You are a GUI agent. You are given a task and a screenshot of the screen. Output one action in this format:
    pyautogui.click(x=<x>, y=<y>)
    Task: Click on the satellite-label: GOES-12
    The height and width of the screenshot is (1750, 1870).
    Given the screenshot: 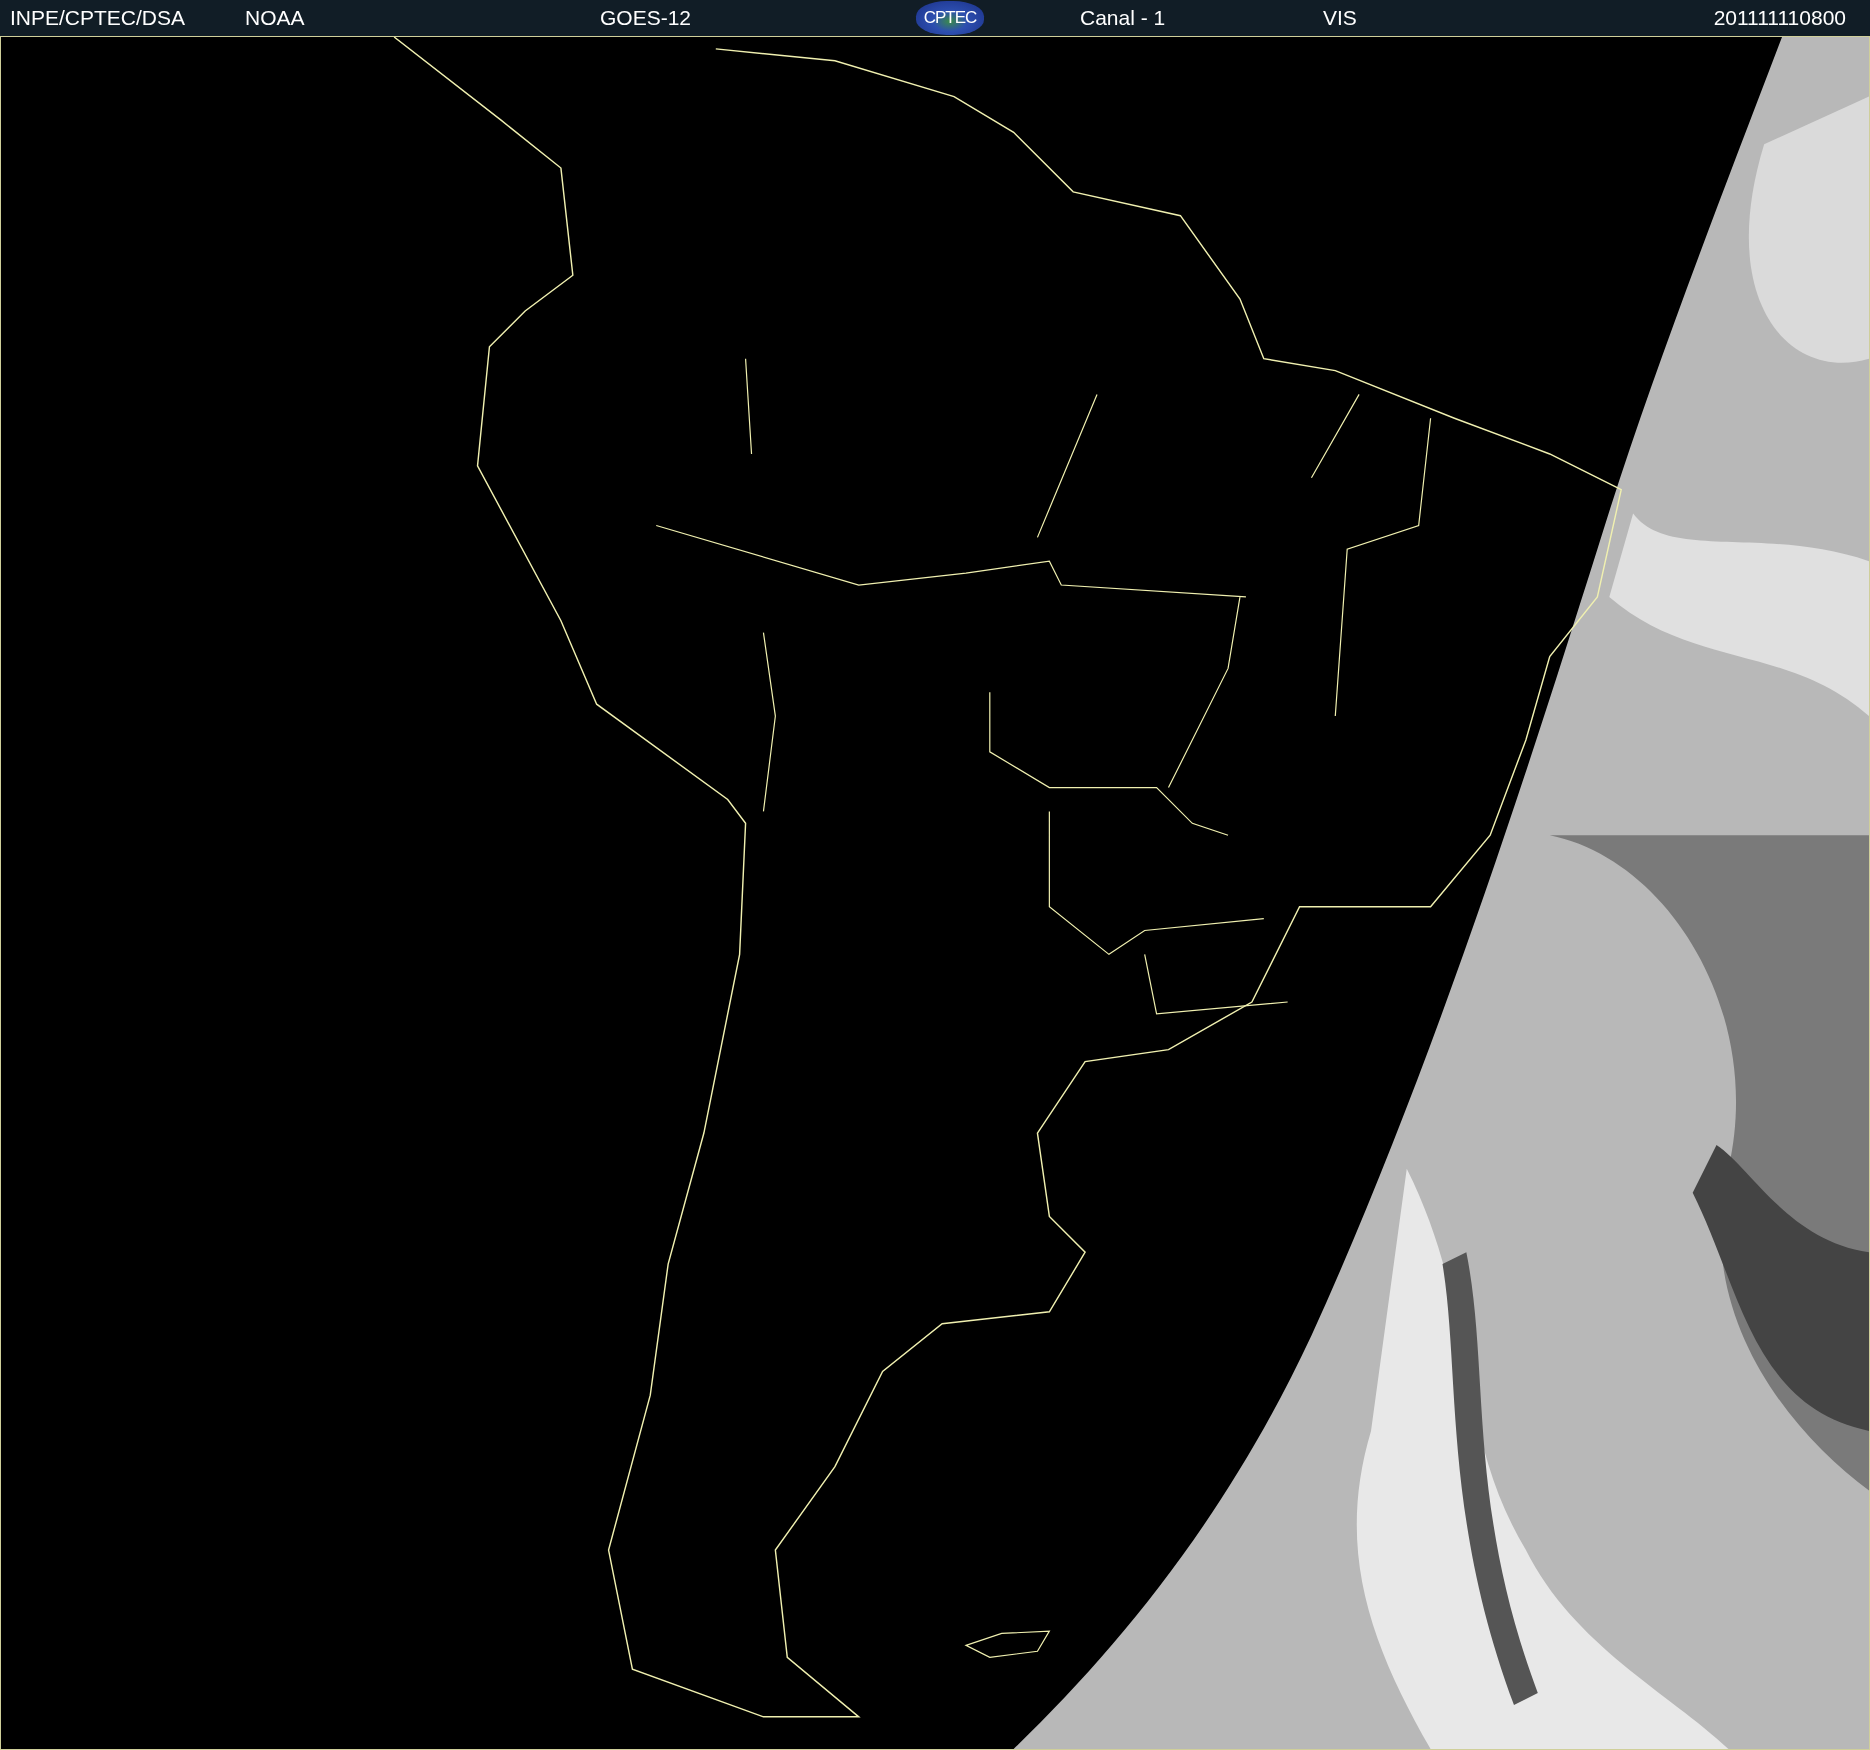 What is the action you would take?
    pyautogui.click(x=646, y=18)
    